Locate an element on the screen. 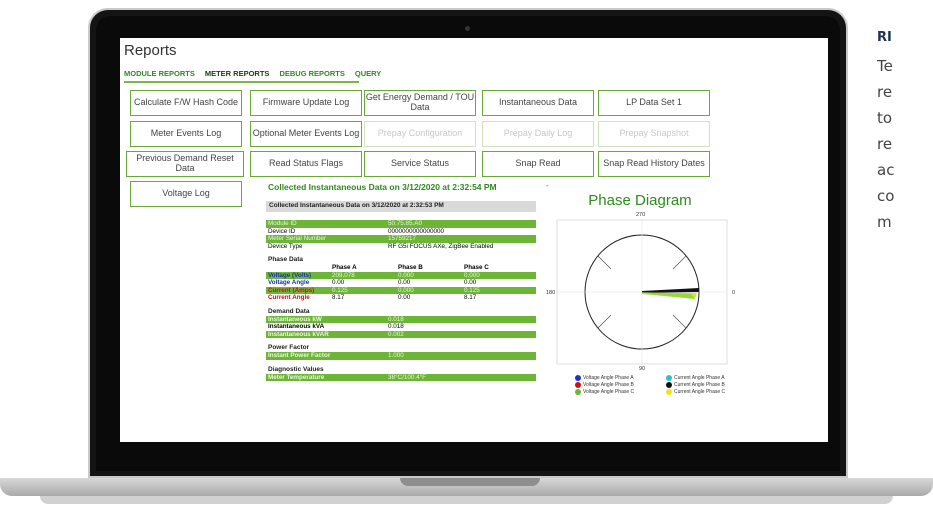  laptop-shadow is located at coordinates (466, 500).